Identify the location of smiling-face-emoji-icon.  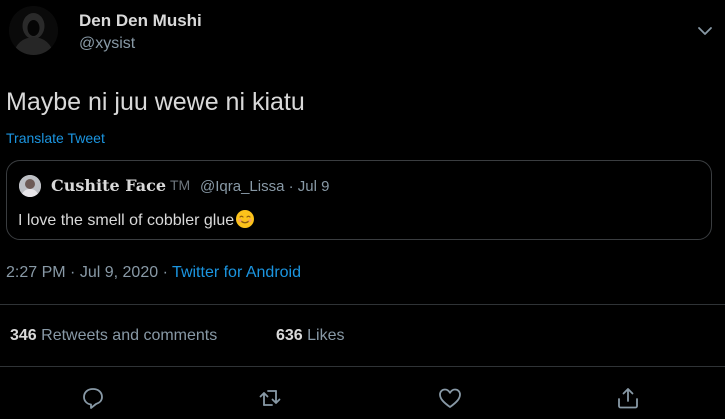
(245, 219).